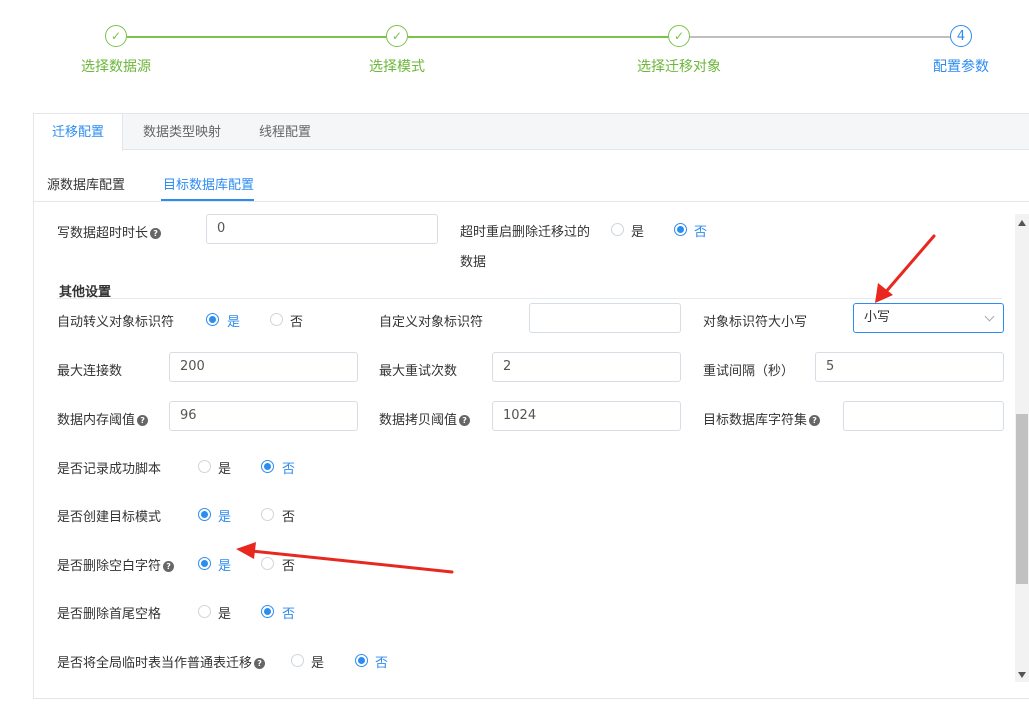  What do you see at coordinates (204, 611) in the screenshot?
I see `trim-spaces-yes-radio` at bounding box center [204, 611].